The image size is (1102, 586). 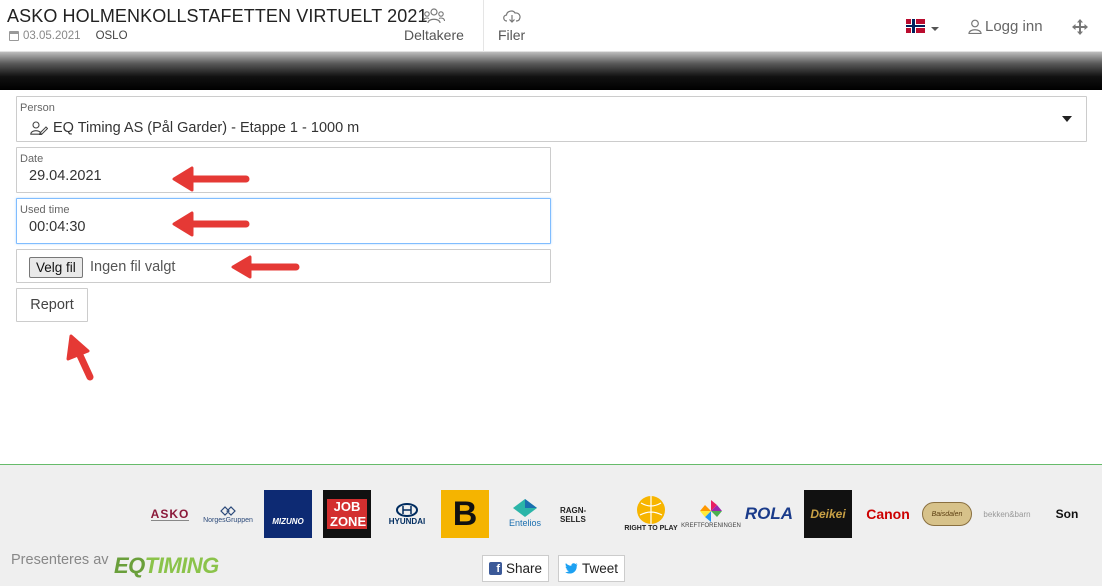 What do you see at coordinates (888, 514) in the screenshot?
I see `sponsor-canon-logo: Canon` at bounding box center [888, 514].